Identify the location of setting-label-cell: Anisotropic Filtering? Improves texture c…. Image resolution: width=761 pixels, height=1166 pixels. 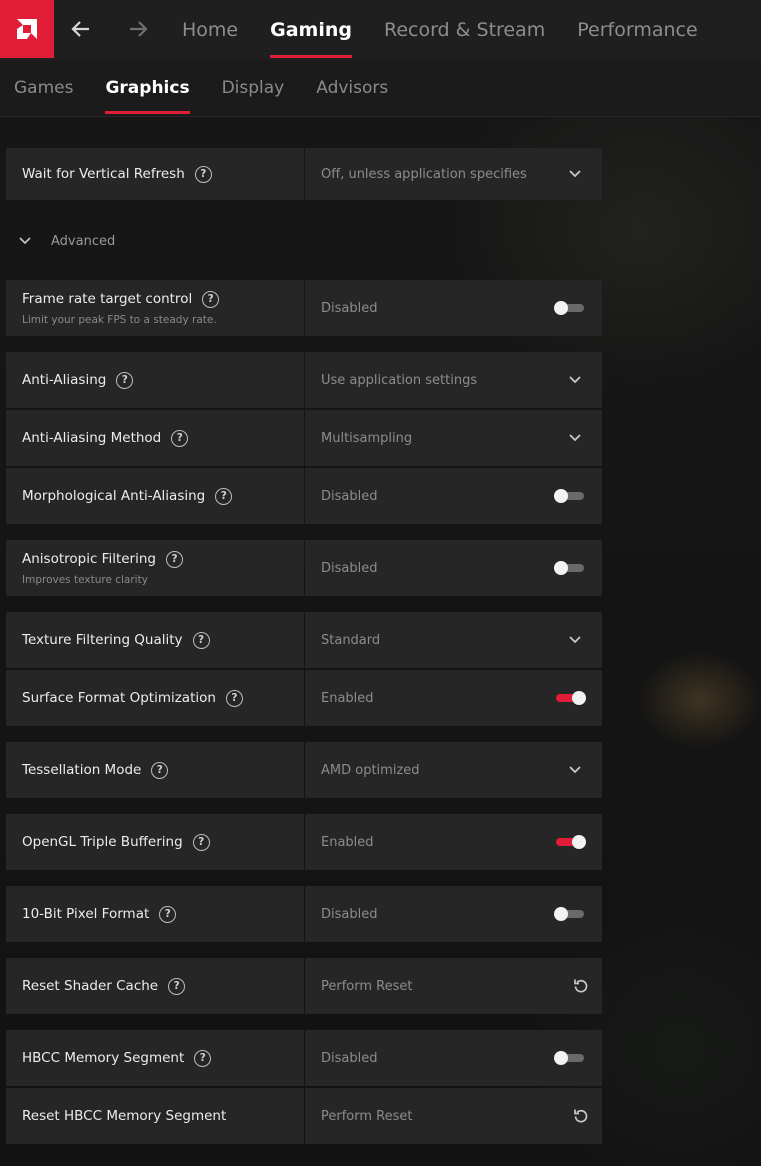
(155, 568).